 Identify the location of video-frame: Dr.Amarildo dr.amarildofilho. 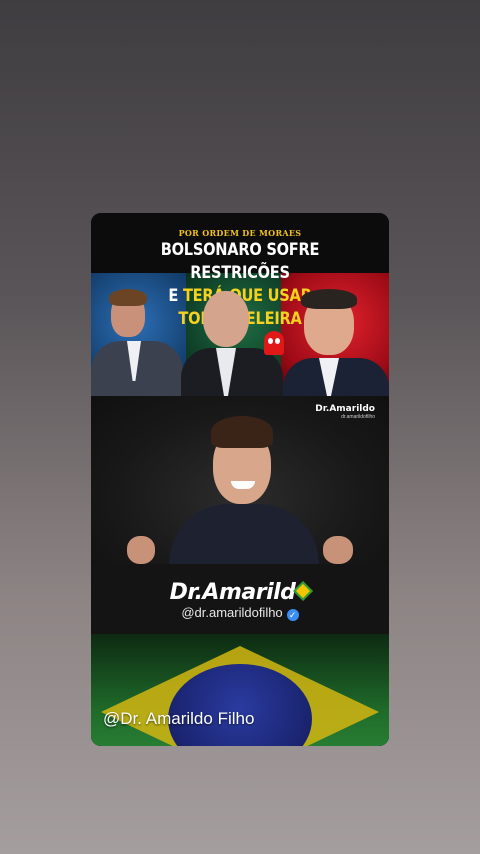
(240, 480).